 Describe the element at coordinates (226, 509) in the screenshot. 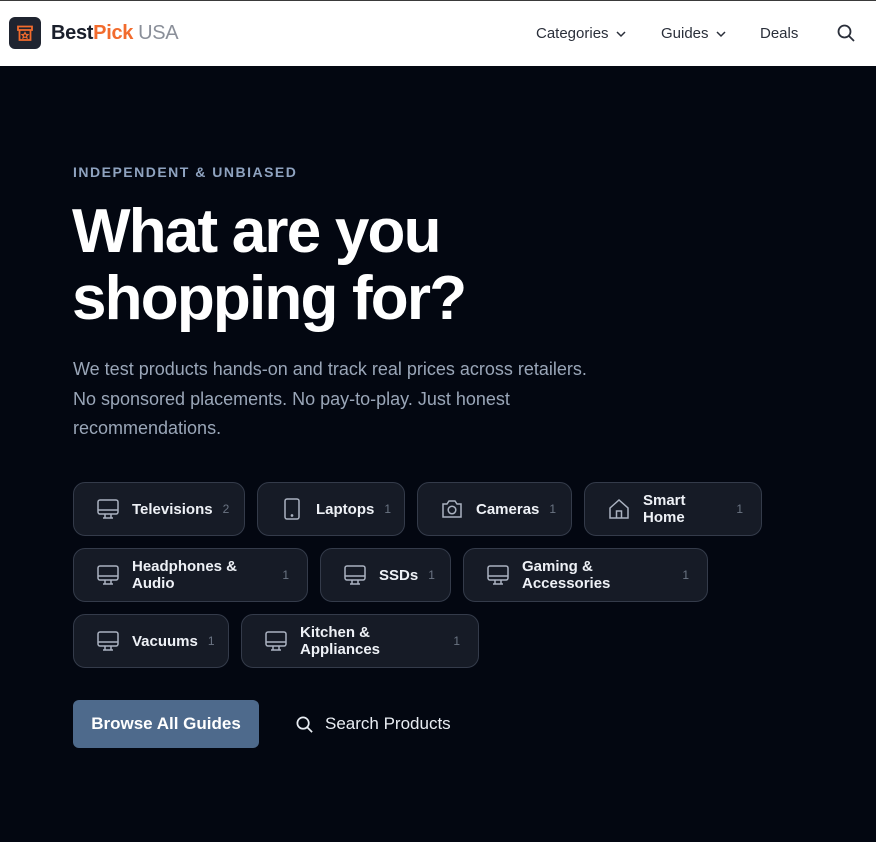

I see `category-count: 2` at that location.